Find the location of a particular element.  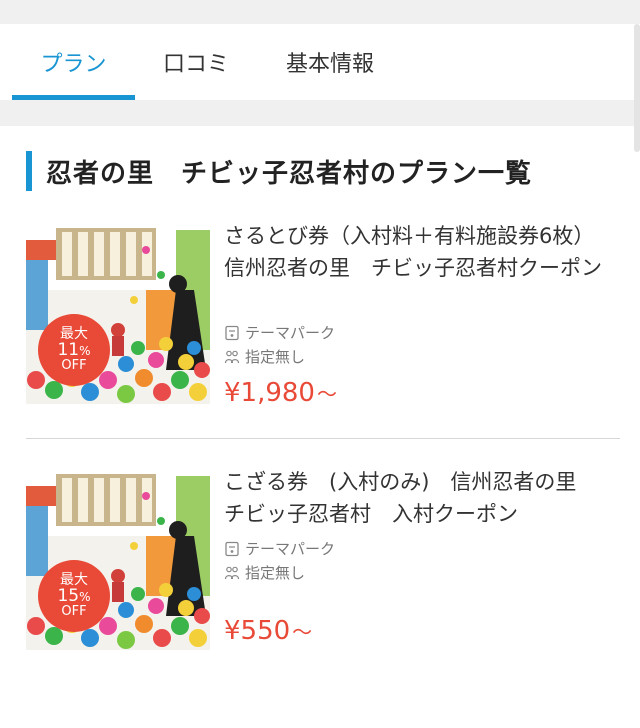

tab-bar: プラン 口コミ 基本情報 is located at coordinates (320, 62).